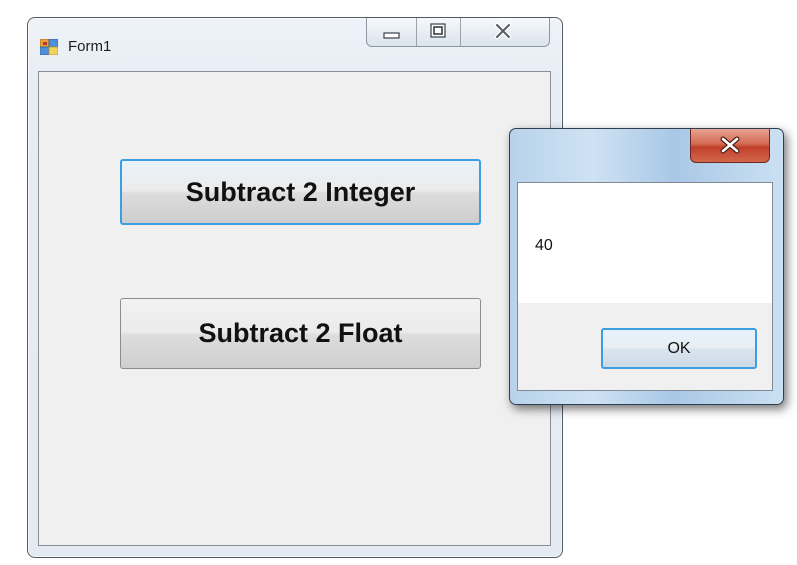  Describe the element at coordinates (90, 46) in the screenshot. I see `window-title: Form1` at that location.